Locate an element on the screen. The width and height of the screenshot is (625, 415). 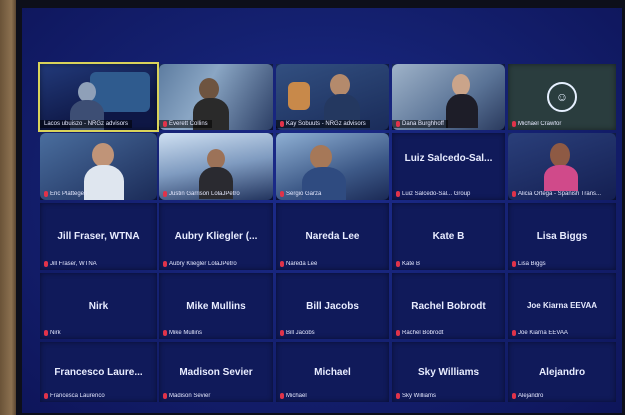
participant-display-name: Nirk is located at coordinates (98, 306).